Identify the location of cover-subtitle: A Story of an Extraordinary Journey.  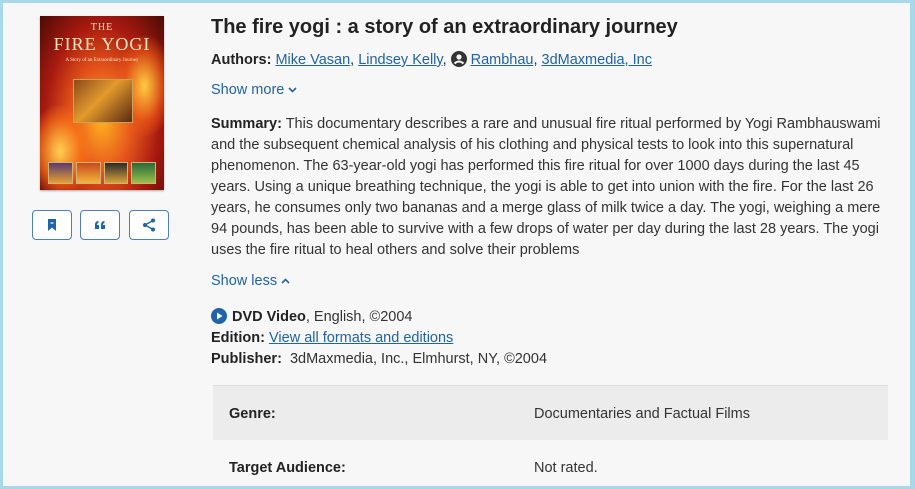
(102, 60).